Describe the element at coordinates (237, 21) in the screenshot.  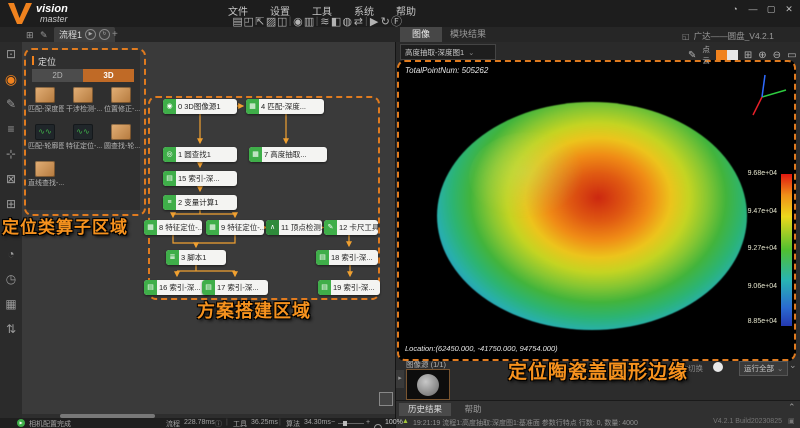
I see `save-icon: ▤` at that location.